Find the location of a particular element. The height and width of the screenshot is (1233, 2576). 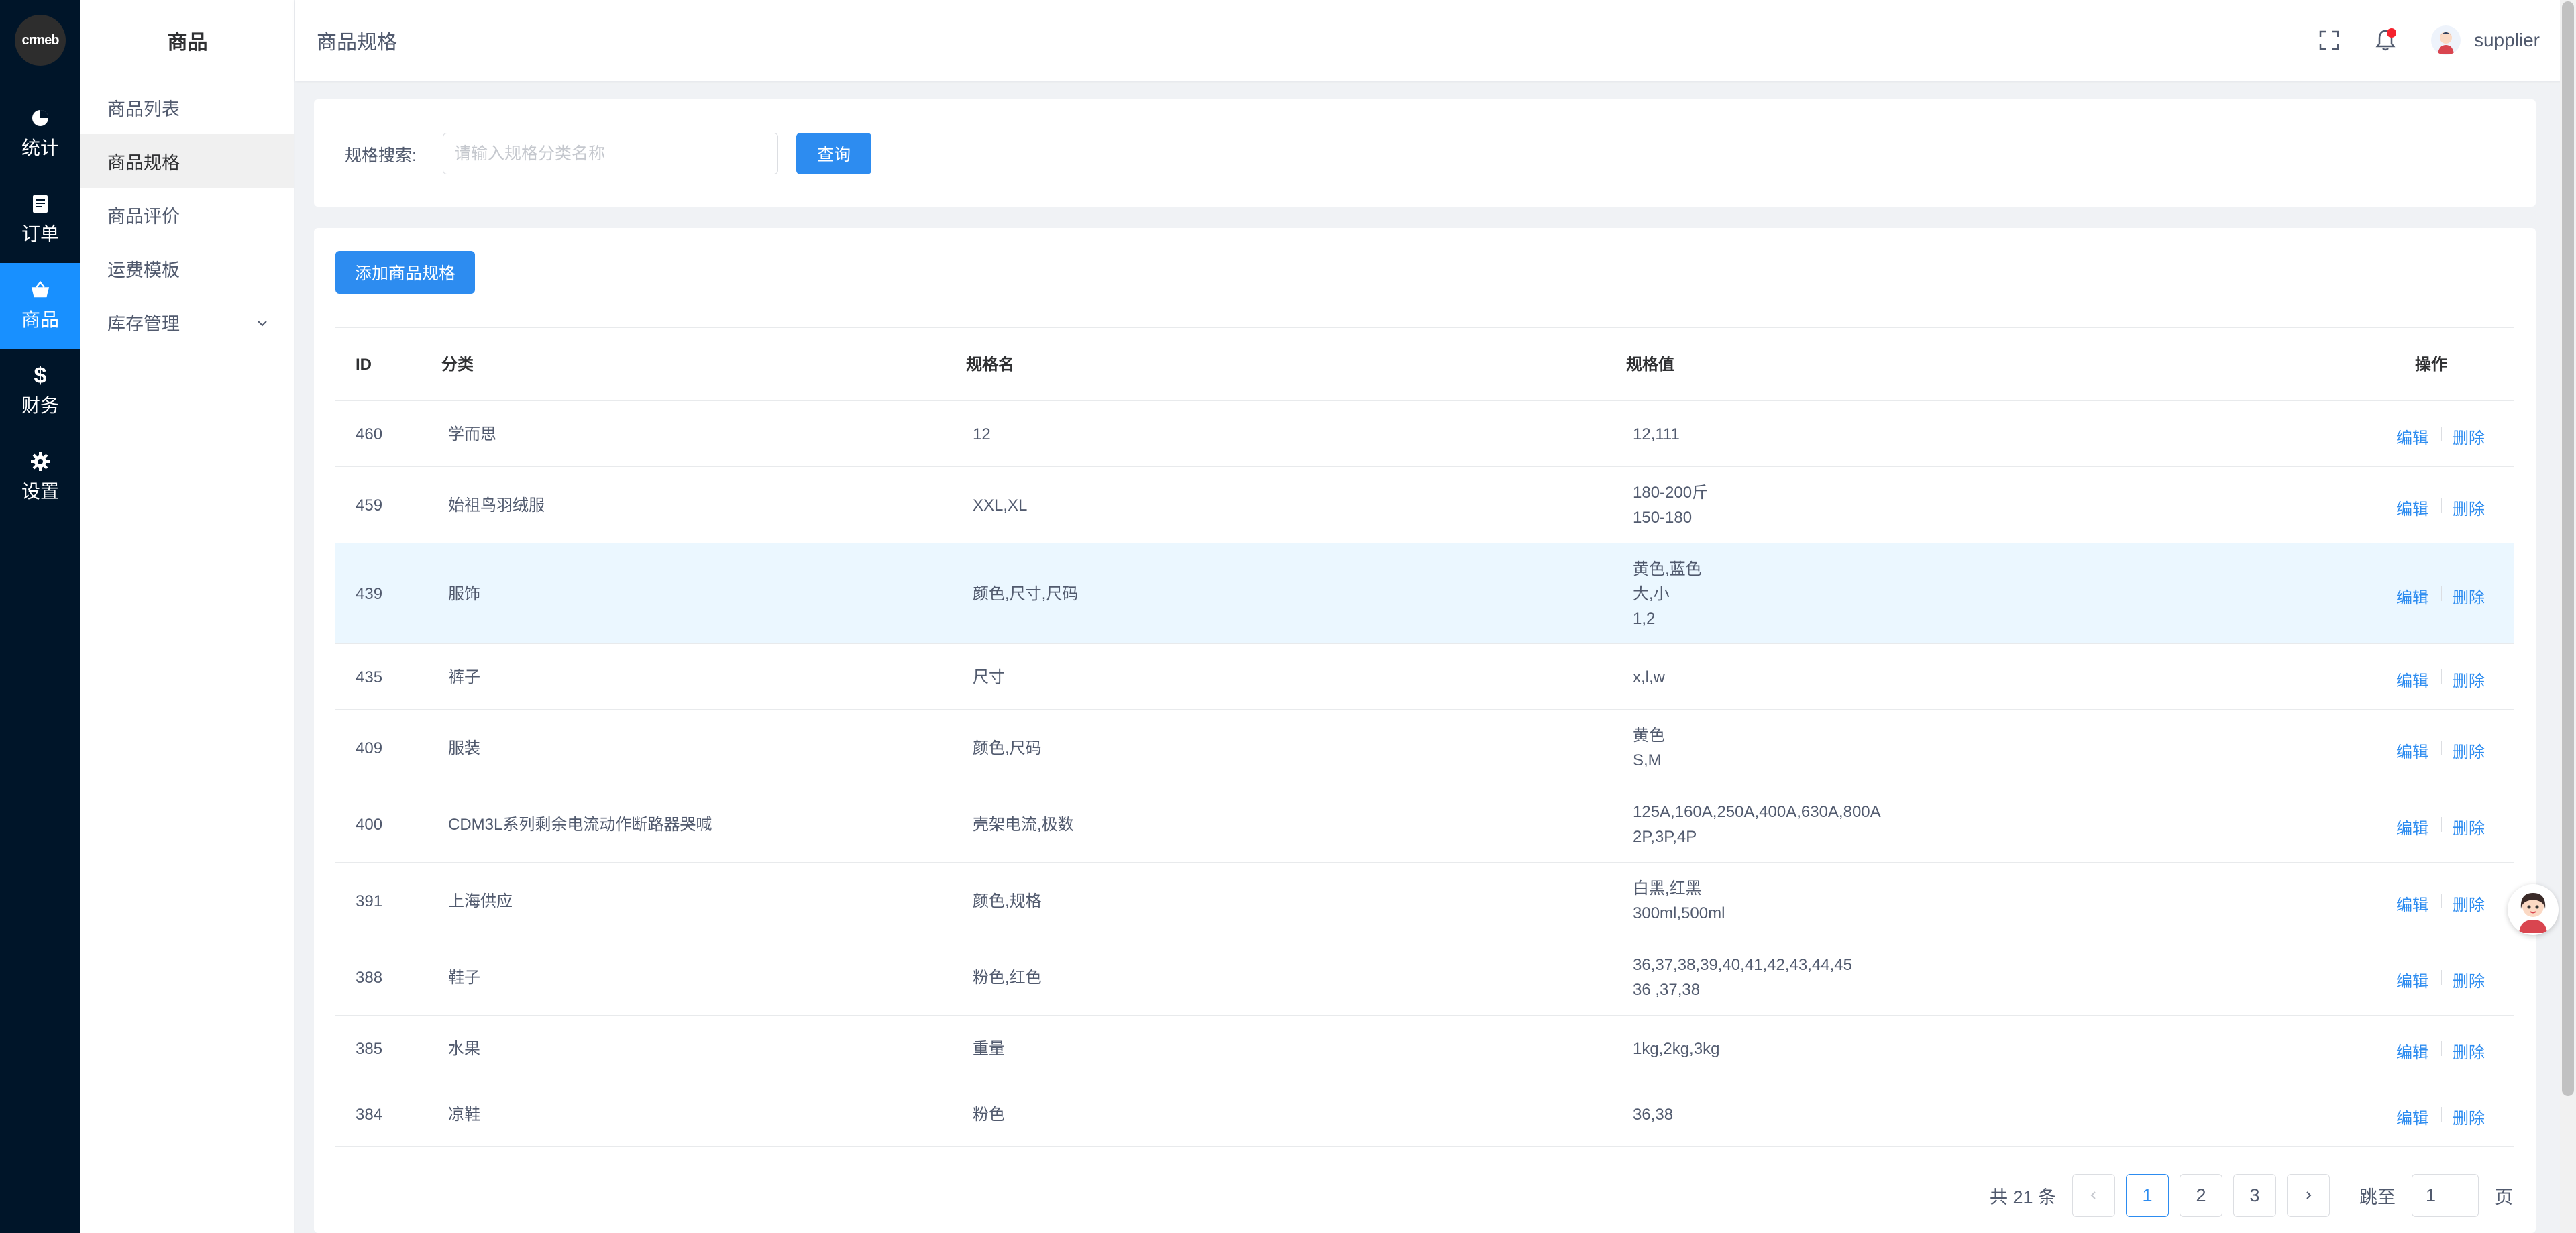

cell-spec-value: 1,2 is located at coordinates (1644, 619).